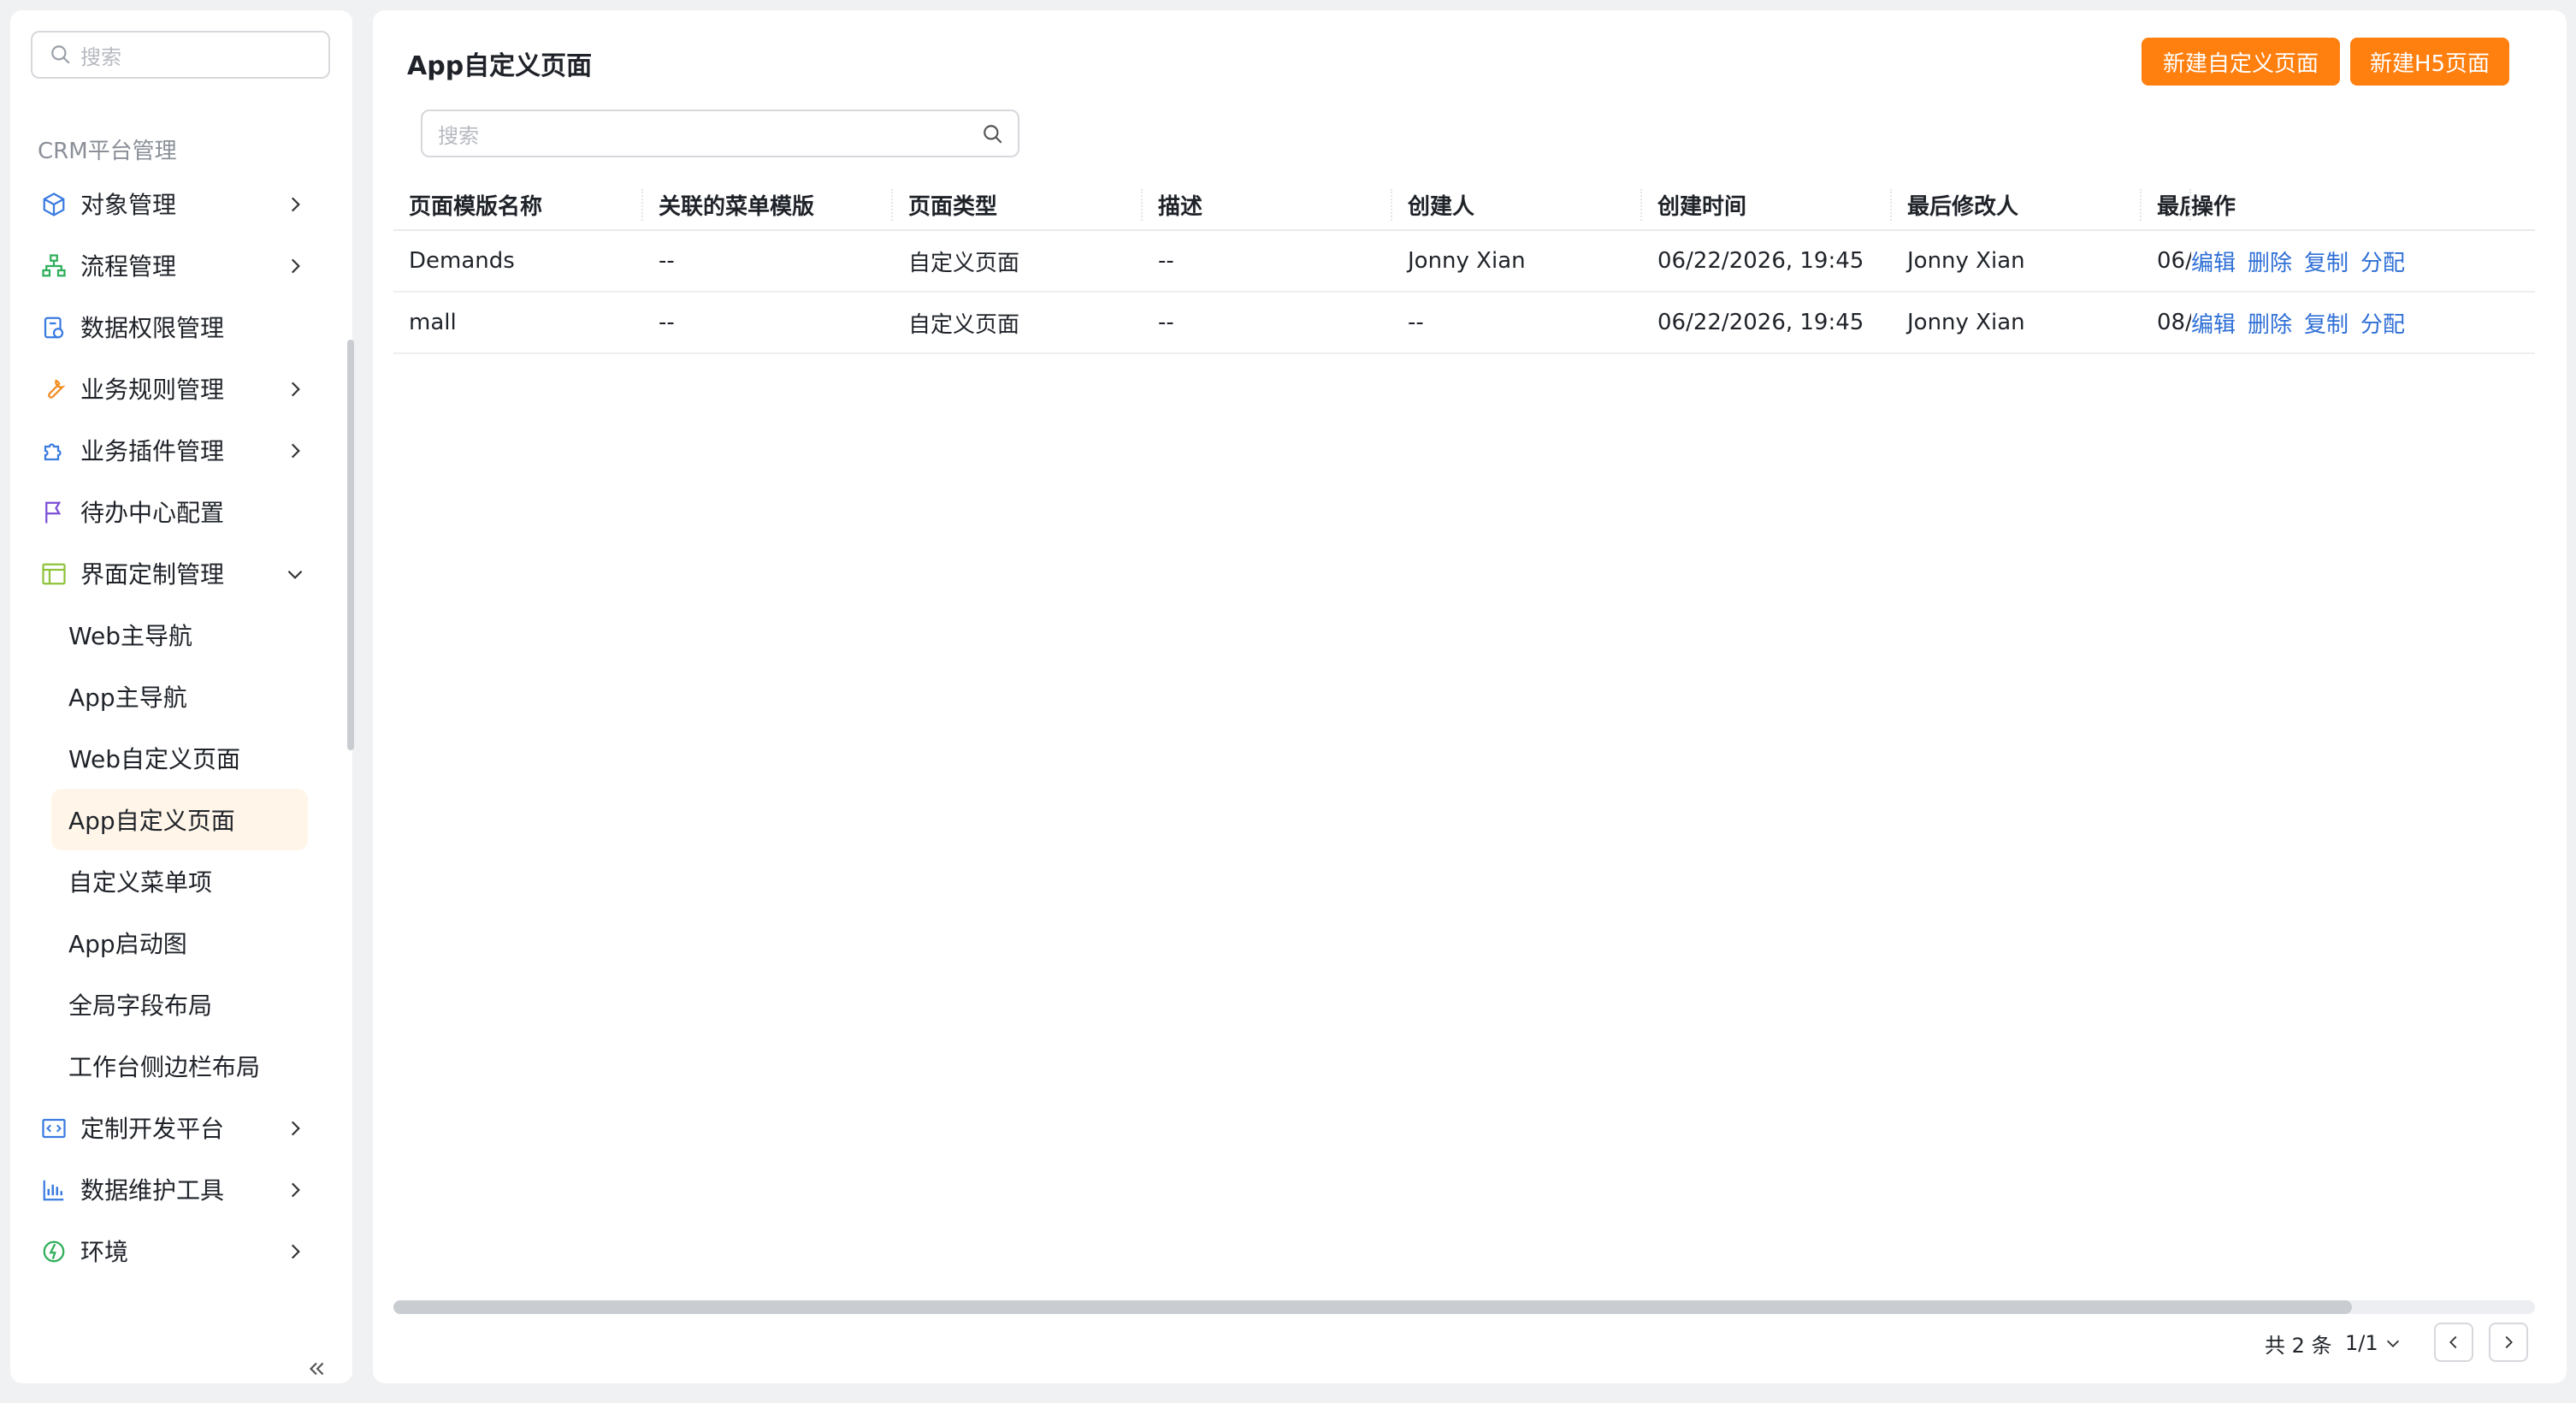 The height and width of the screenshot is (1403, 2576). I want to click on column-header: 最后, so click(2166, 204).